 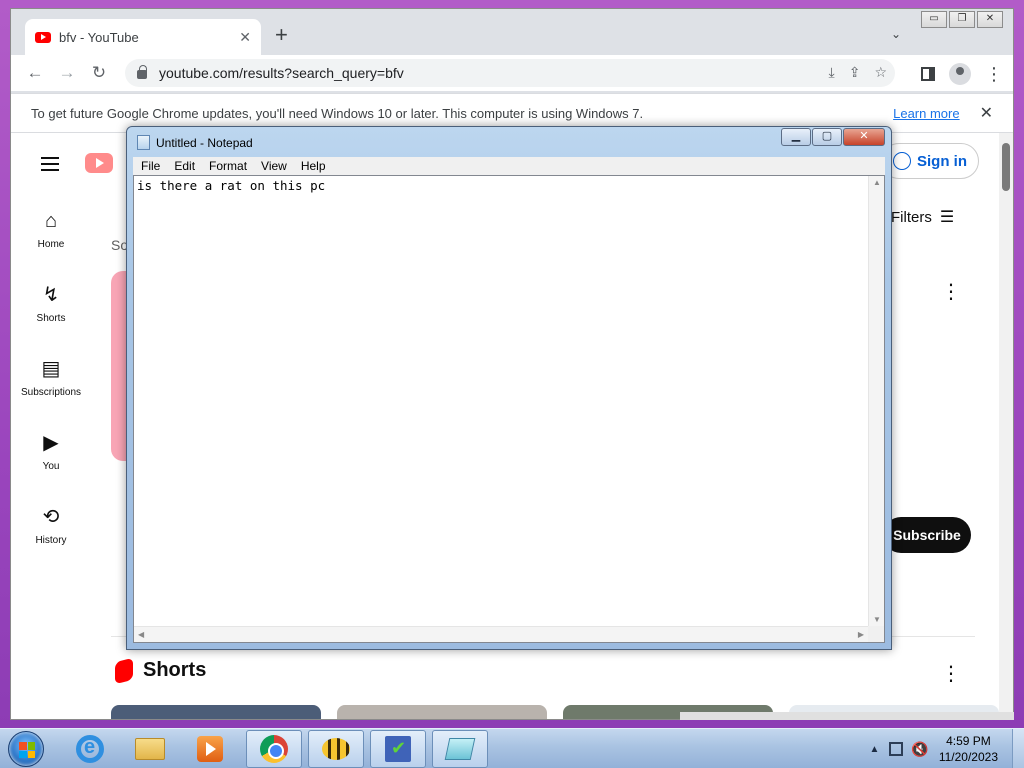 I want to click on lock-icon, so click(x=142, y=72).